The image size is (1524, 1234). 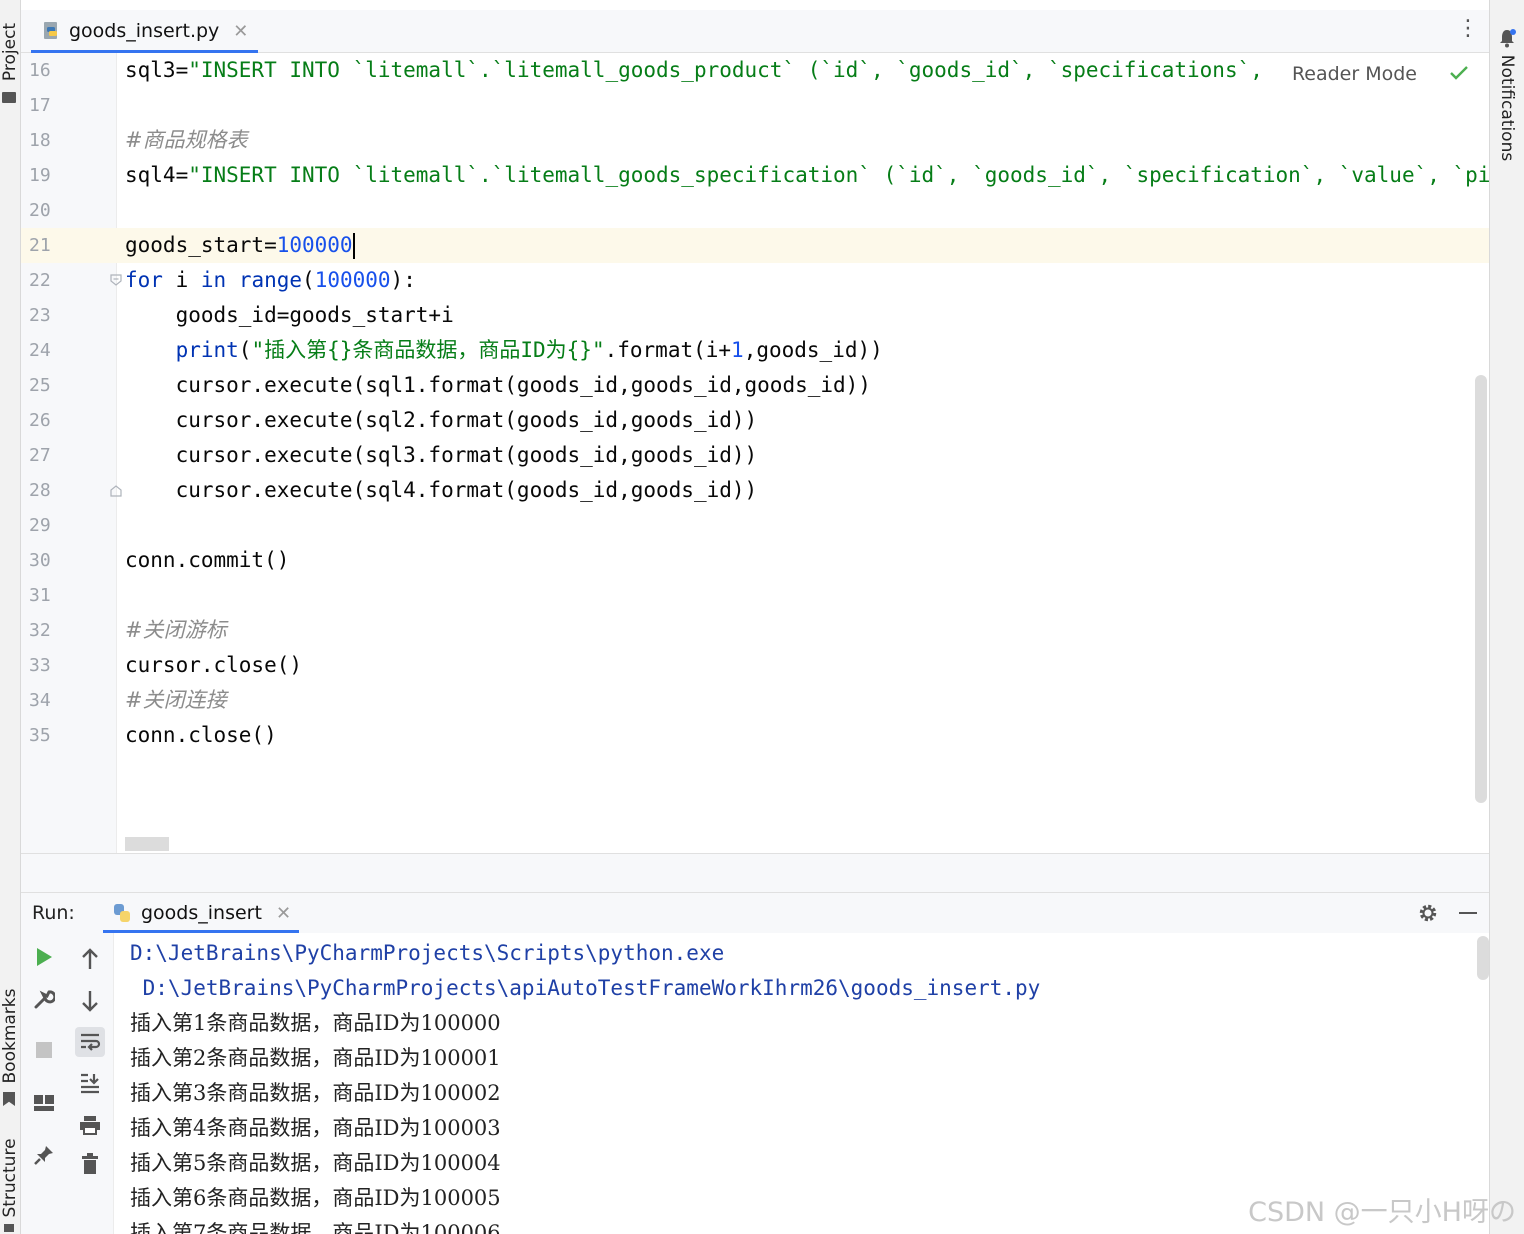 What do you see at coordinates (40, 700) in the screenshot?
I see `line-number: 34` at bounding box center [40, 700].